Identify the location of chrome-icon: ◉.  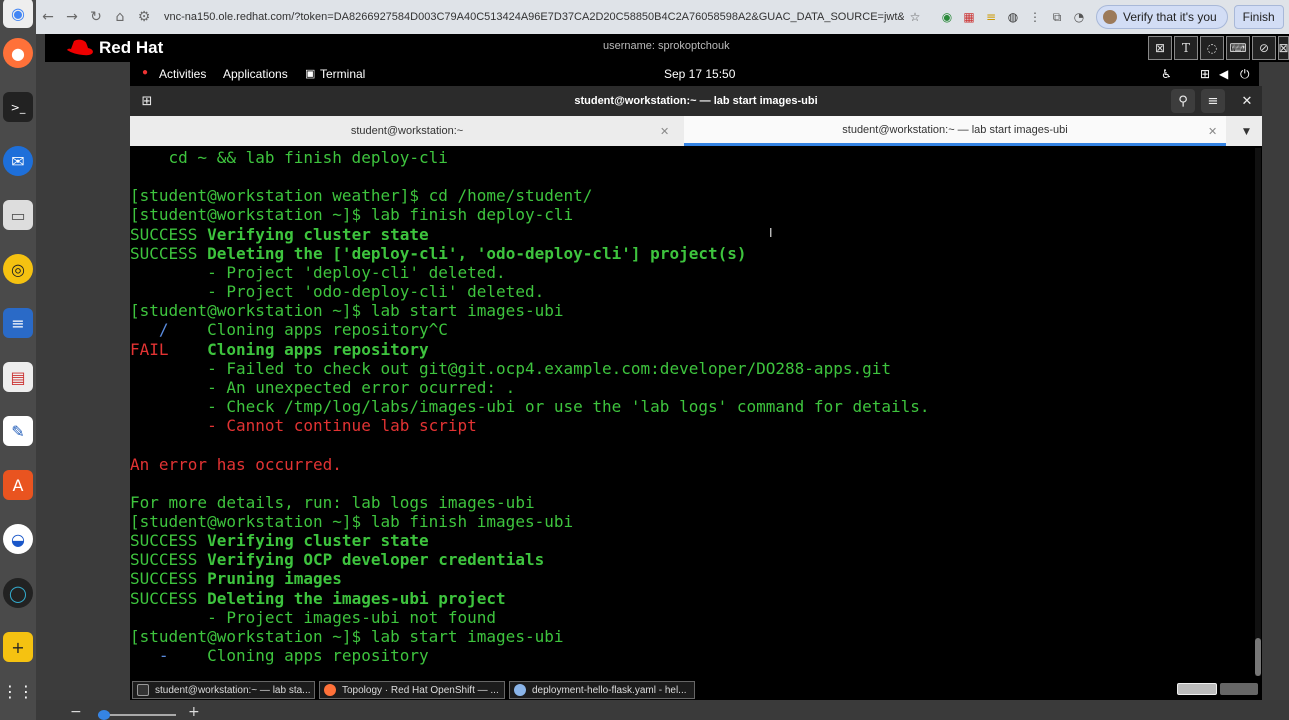
(18, 14).